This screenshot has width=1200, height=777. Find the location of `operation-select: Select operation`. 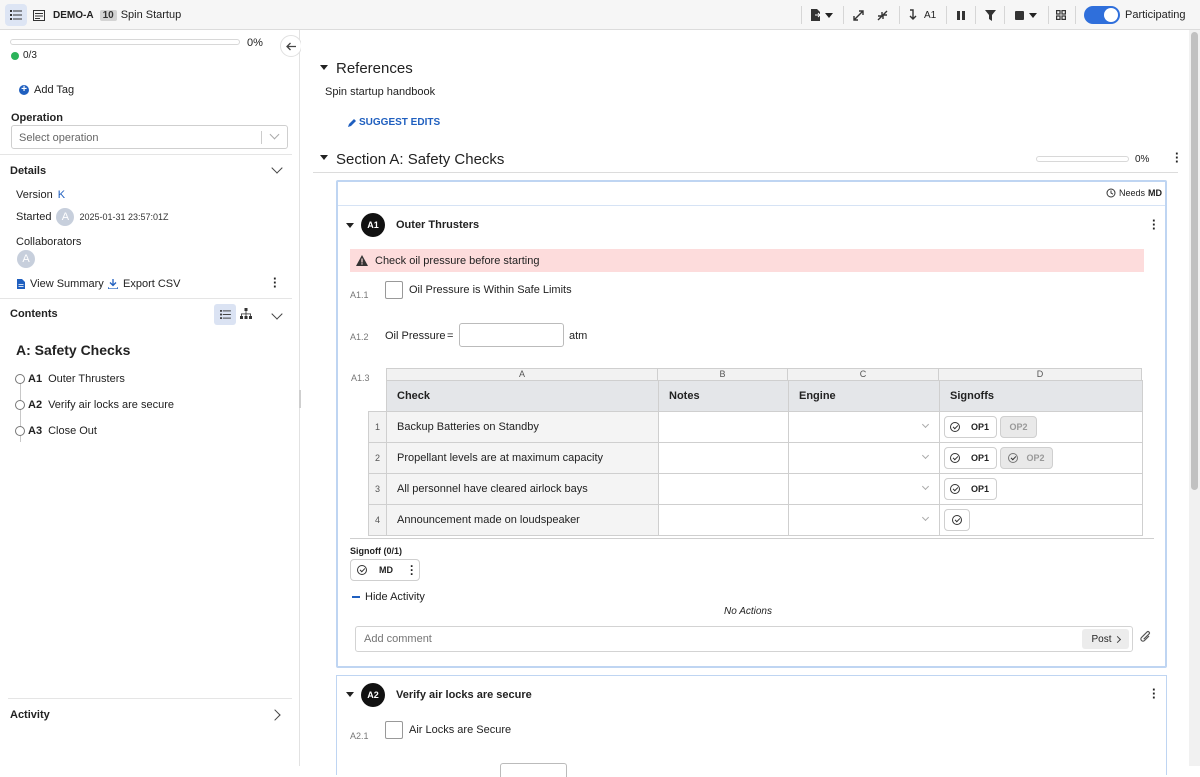

operation-select: Select operation is located at coordinates (149, 137).